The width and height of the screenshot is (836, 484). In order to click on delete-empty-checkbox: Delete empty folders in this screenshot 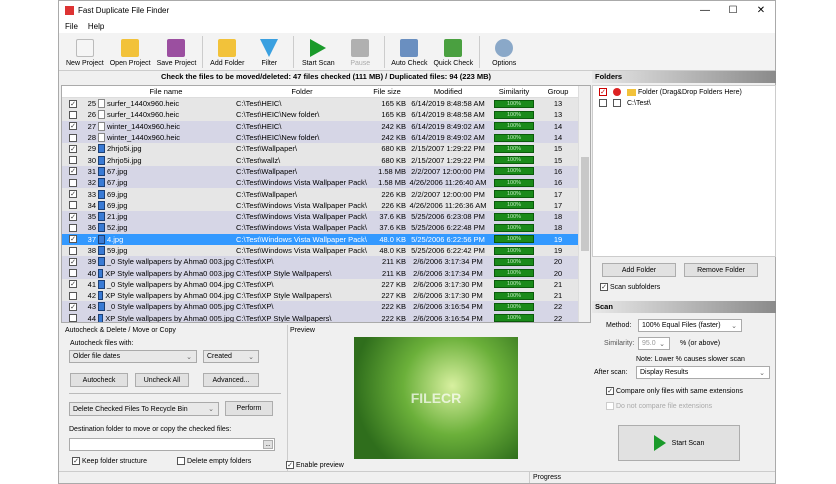, I will do `click(214, 461)`.